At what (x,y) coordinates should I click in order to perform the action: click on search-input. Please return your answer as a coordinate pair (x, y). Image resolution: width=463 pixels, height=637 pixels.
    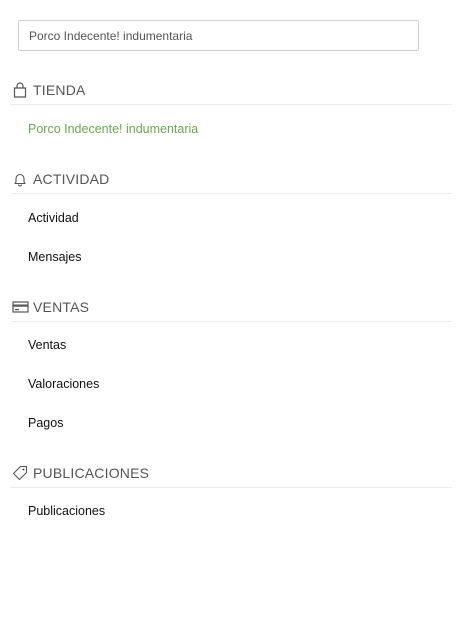
    Looking at the image, I should click on (218, 35).